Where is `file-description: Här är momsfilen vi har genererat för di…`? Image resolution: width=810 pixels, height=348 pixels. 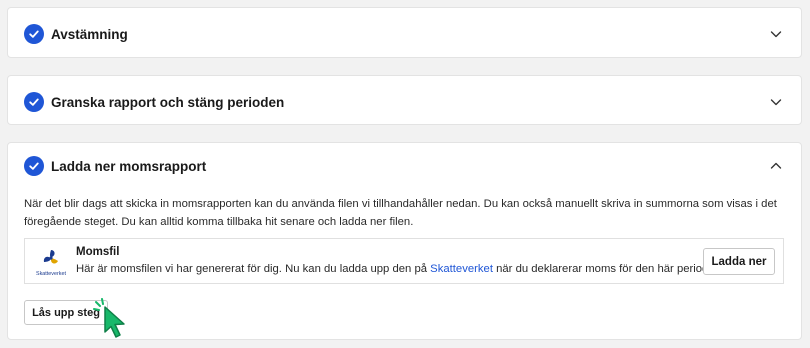
file-description: Här är momsfilen vi har genererat för di… is located at coordinates (400, 269).